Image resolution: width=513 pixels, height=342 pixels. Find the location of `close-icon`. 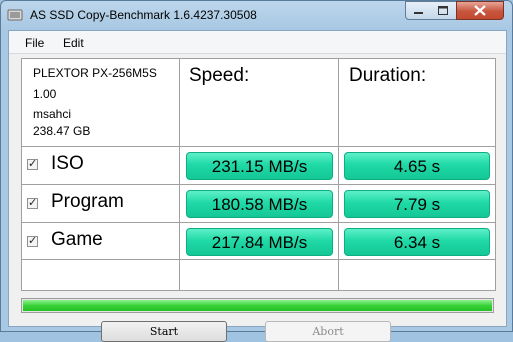

close-icon is located at coordinates (480, 10).